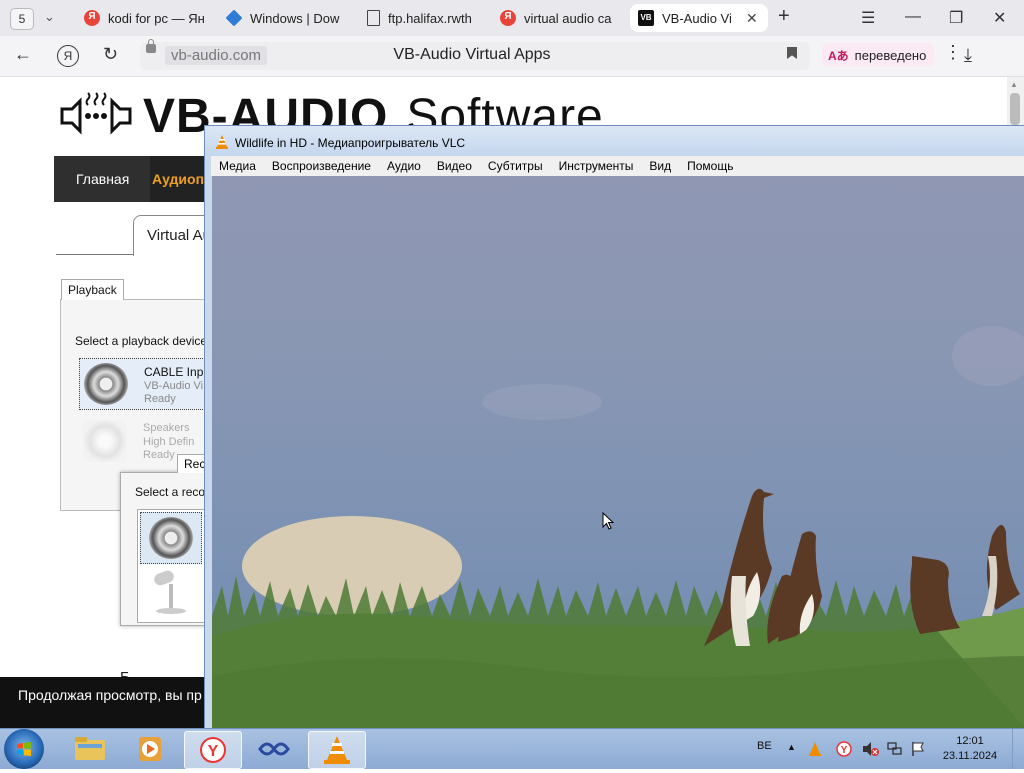 The width and height of the screenshot is (1024, 773). I want to click on translated-badge: Aあ переведено, so click(878, 55).